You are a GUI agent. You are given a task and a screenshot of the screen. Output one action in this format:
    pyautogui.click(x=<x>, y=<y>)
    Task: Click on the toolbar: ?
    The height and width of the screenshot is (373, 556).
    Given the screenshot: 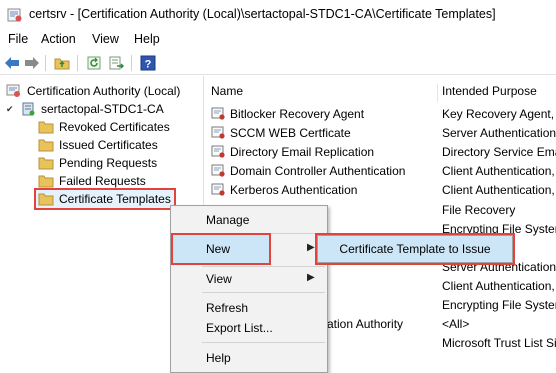 What is the action you would take?
    pyautogui.click(x=278, y=63)
    